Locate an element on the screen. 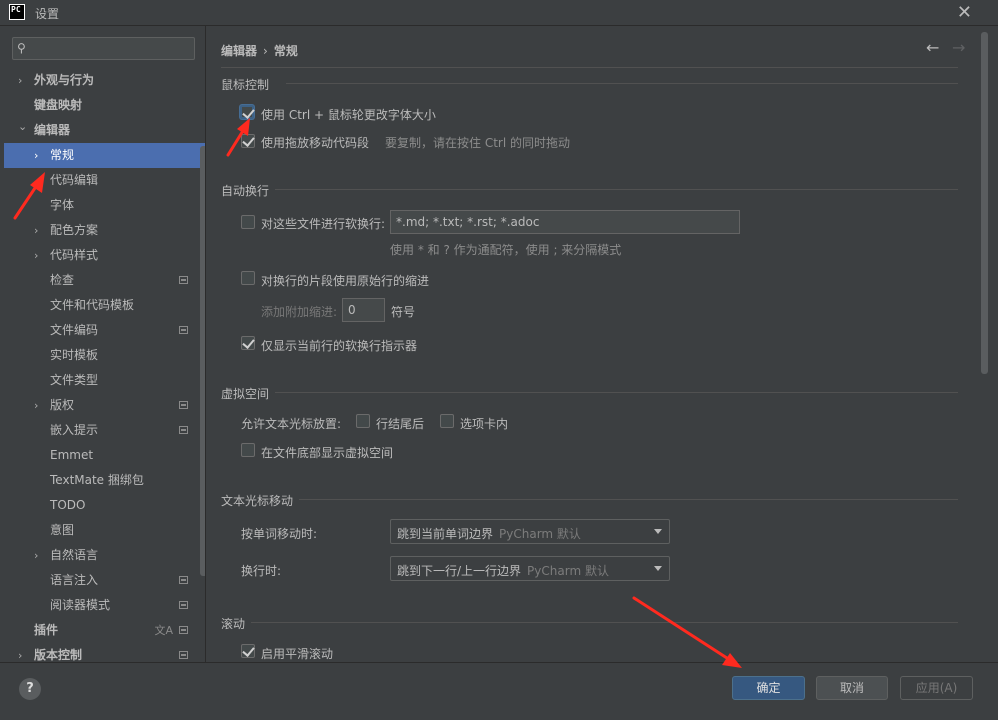 The height and width of the screenshot is (720, 998). chevron-down-icon: ⌄ is located at coordinates (22, 126).